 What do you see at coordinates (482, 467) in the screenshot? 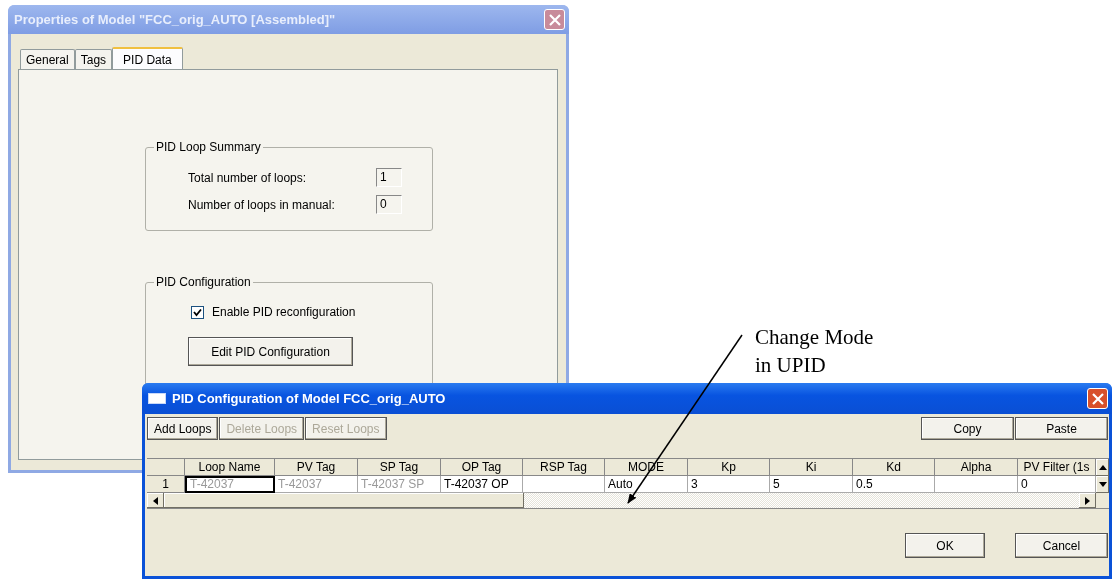
I see `column-header: OP Tag` at bounding box center [482, 467].